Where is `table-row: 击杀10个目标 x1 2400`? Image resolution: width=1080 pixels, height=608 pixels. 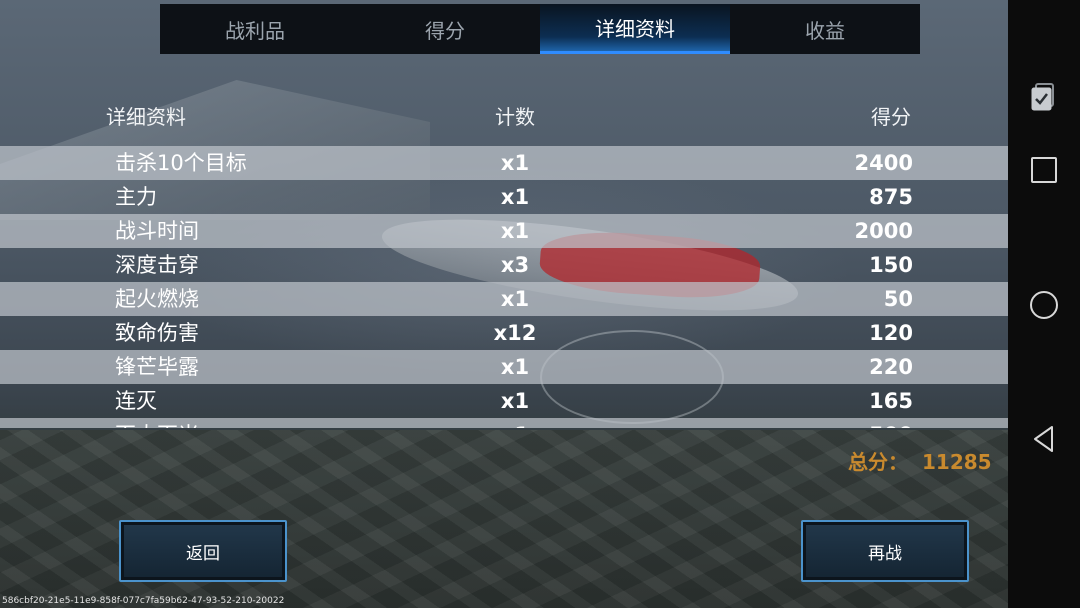 table-row: 击杀10个目标 x1 2400 is located at coordinates (504, 163).